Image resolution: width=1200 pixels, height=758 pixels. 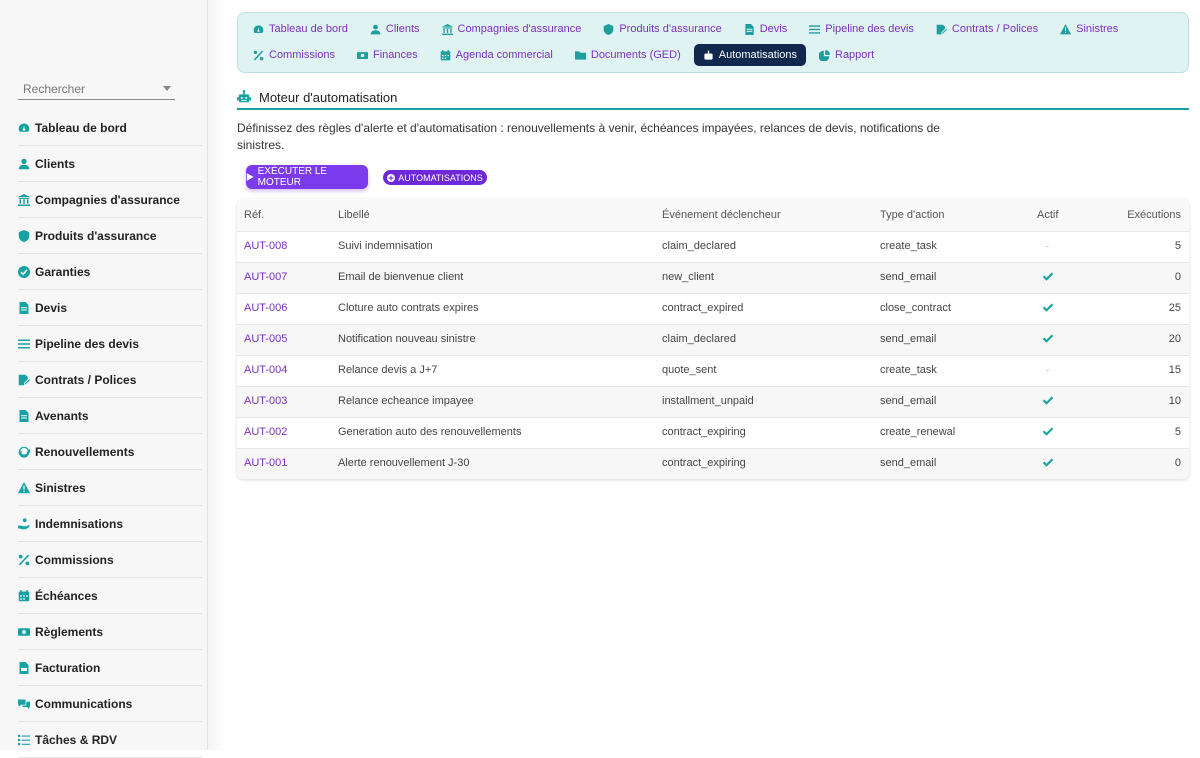 What do you see at coordinates (300, 29) in the screenshot?
I see `tab-tableau-de-bord: Tableau de bord` at bounding box center [300, 29].